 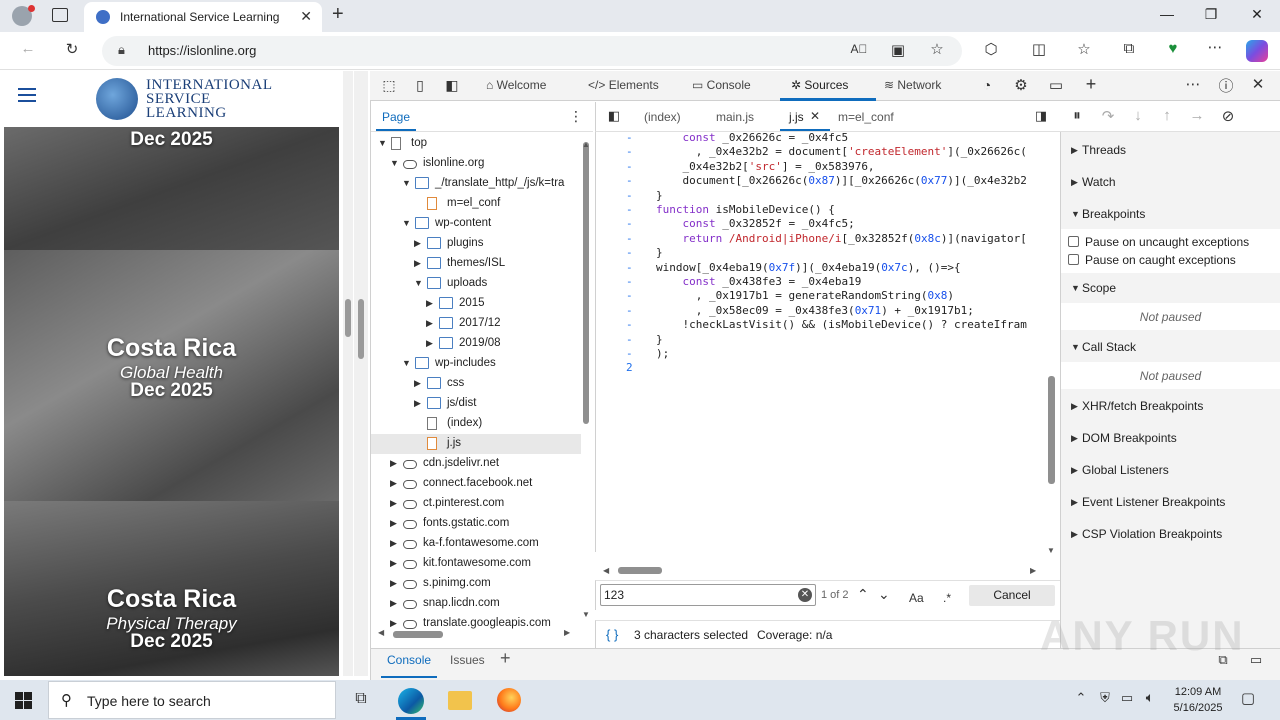 I want to click on editor-tab-close-icon: ✕, so click(x=815, y=116).